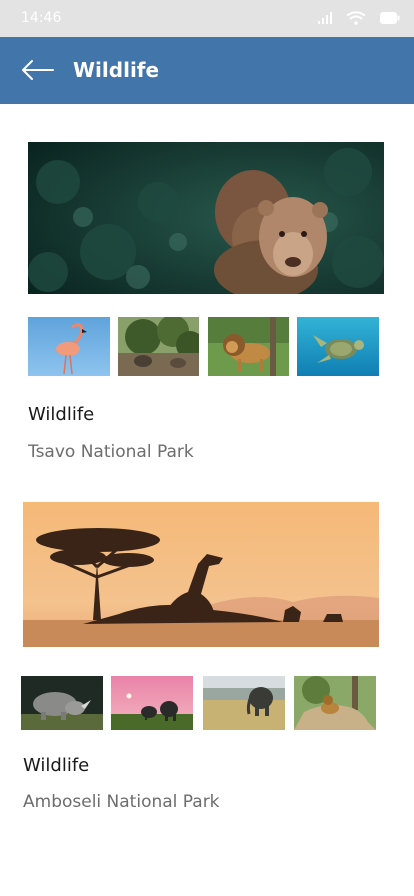 The width and height of the screenshot is (414, 896). I want to click on lionesses-photo, so click(206, 218).